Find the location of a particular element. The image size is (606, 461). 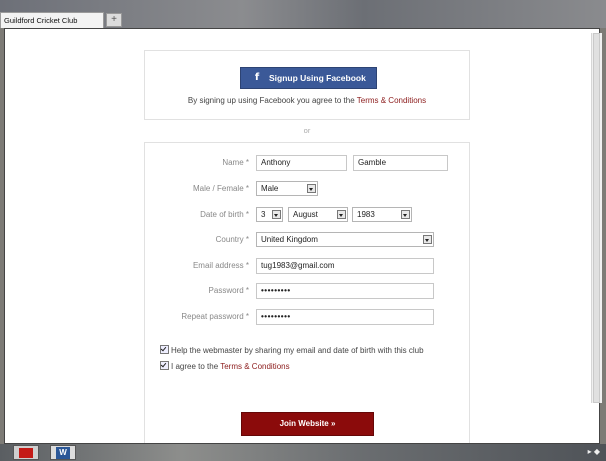

gender-select-value: Male is located at coordinates (270, 188).